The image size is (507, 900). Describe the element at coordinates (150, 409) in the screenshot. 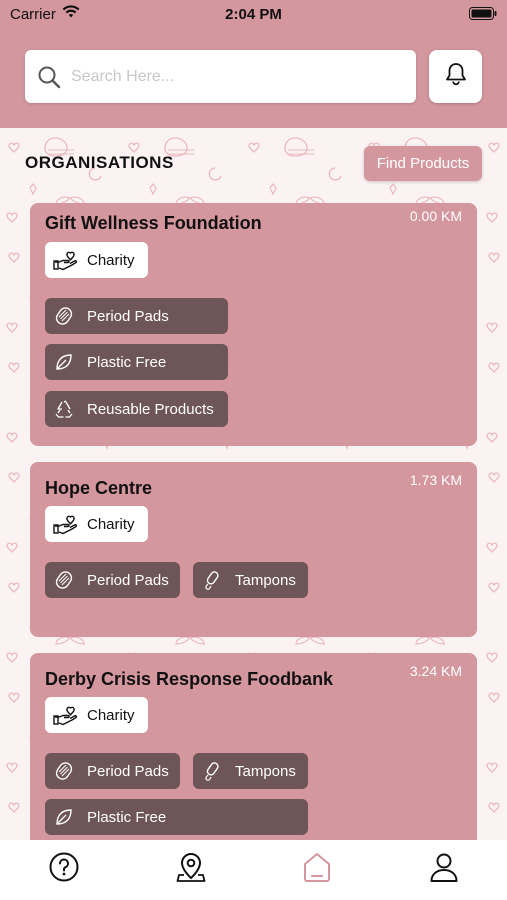

I see `tag-label: Reusable Products` at that location.